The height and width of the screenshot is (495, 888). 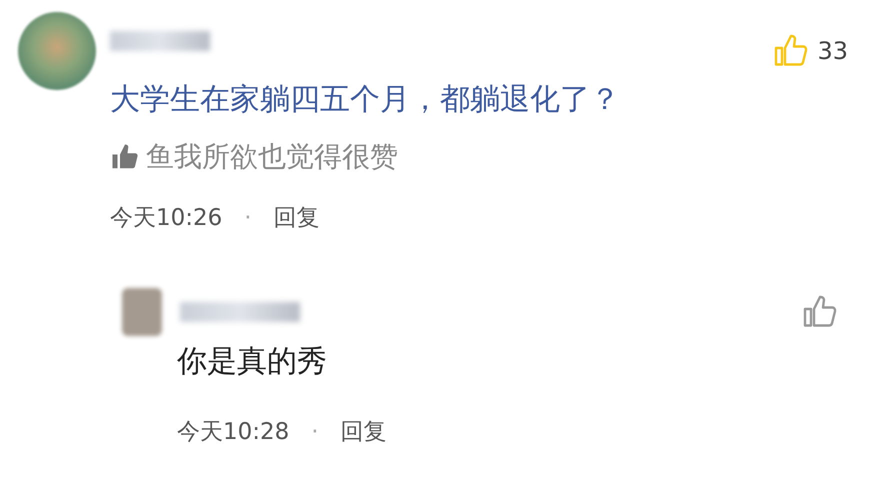 What do you see at coordinates (365, 100) in the screenshot?
I see `comment-text: 大学生在家躺四五个月，都躺退化了？` at bounding box center [365, 100].